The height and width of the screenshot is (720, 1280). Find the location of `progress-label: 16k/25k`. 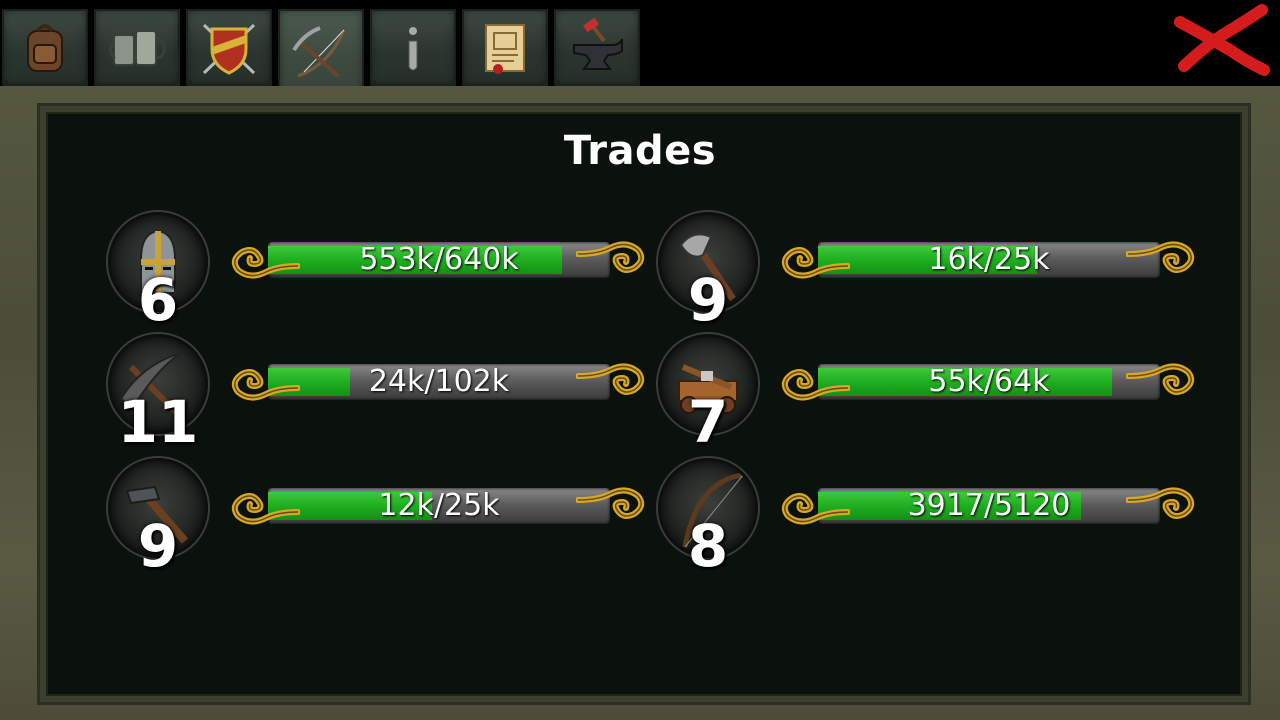

progress-label: 16k/25k is located at coordinates (989, 259).